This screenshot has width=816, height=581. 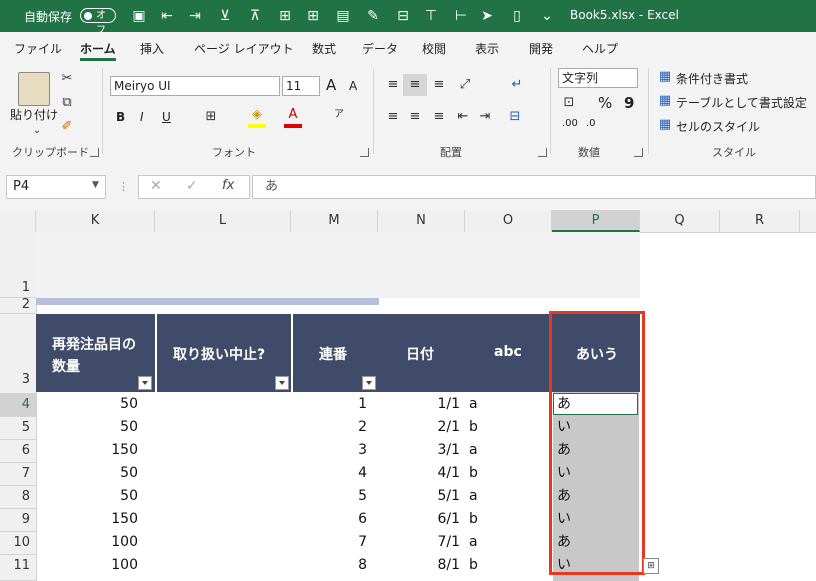 What do you see at coordinates (56, 187) in the screenshot?
I see `name-box: P4` at bounding box center [56, 187].